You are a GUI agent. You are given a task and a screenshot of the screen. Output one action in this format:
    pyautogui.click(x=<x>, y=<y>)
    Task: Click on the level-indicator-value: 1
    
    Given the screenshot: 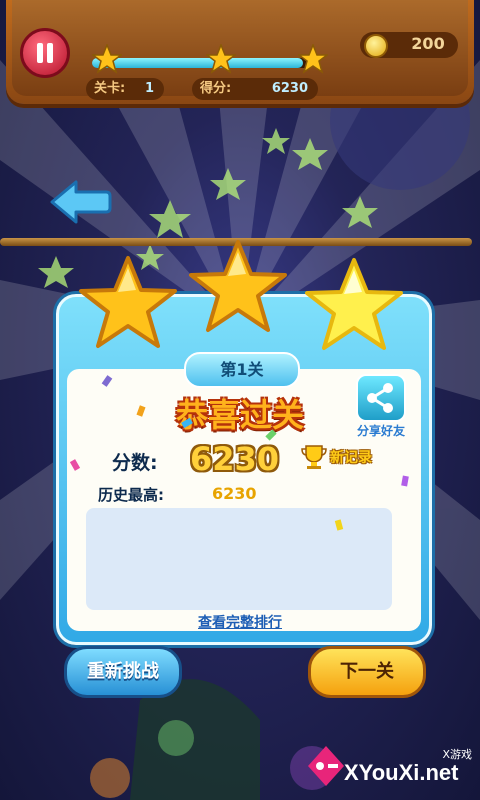 What is the action you would take?
    pyautogui.click(x=149, y=88)
    